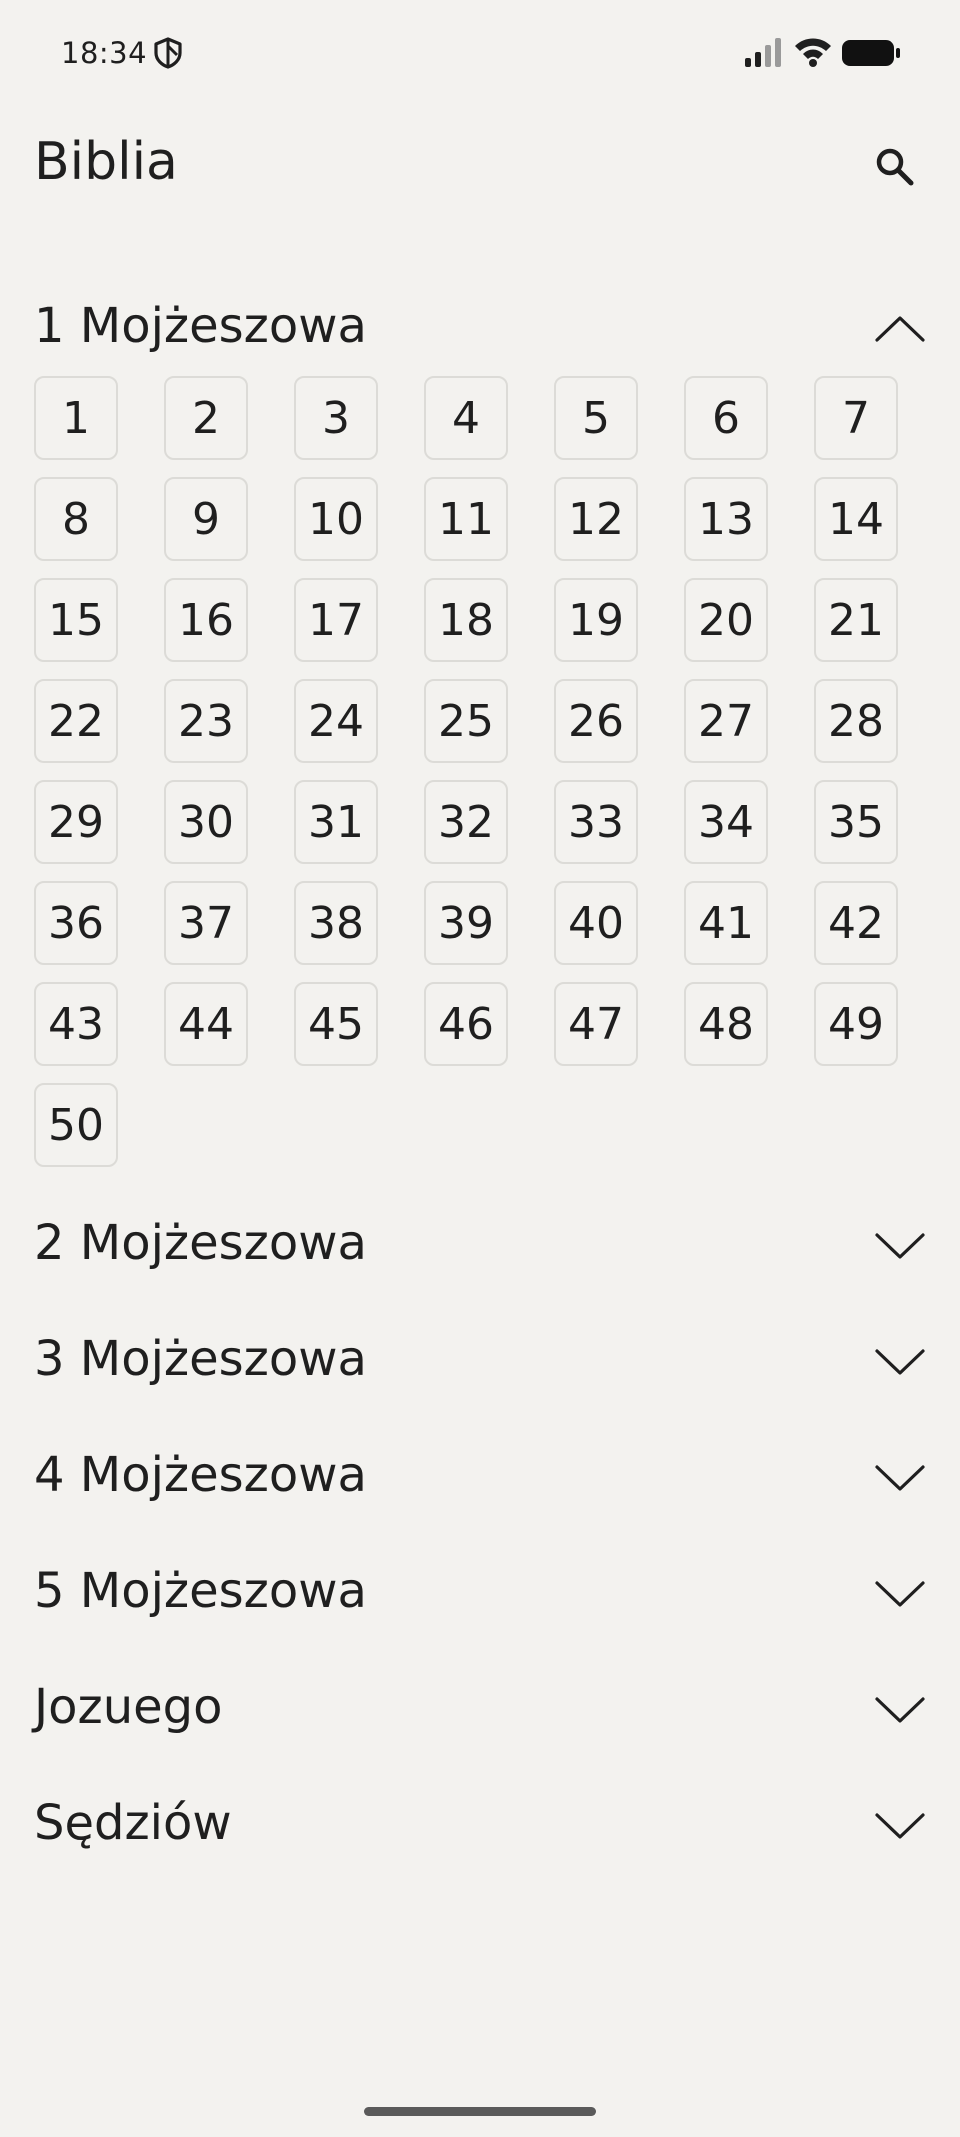 Image resolution: width=960 pixels, height=2137 pixels. I want to click on chevron-up-icon, so click(900, 329).